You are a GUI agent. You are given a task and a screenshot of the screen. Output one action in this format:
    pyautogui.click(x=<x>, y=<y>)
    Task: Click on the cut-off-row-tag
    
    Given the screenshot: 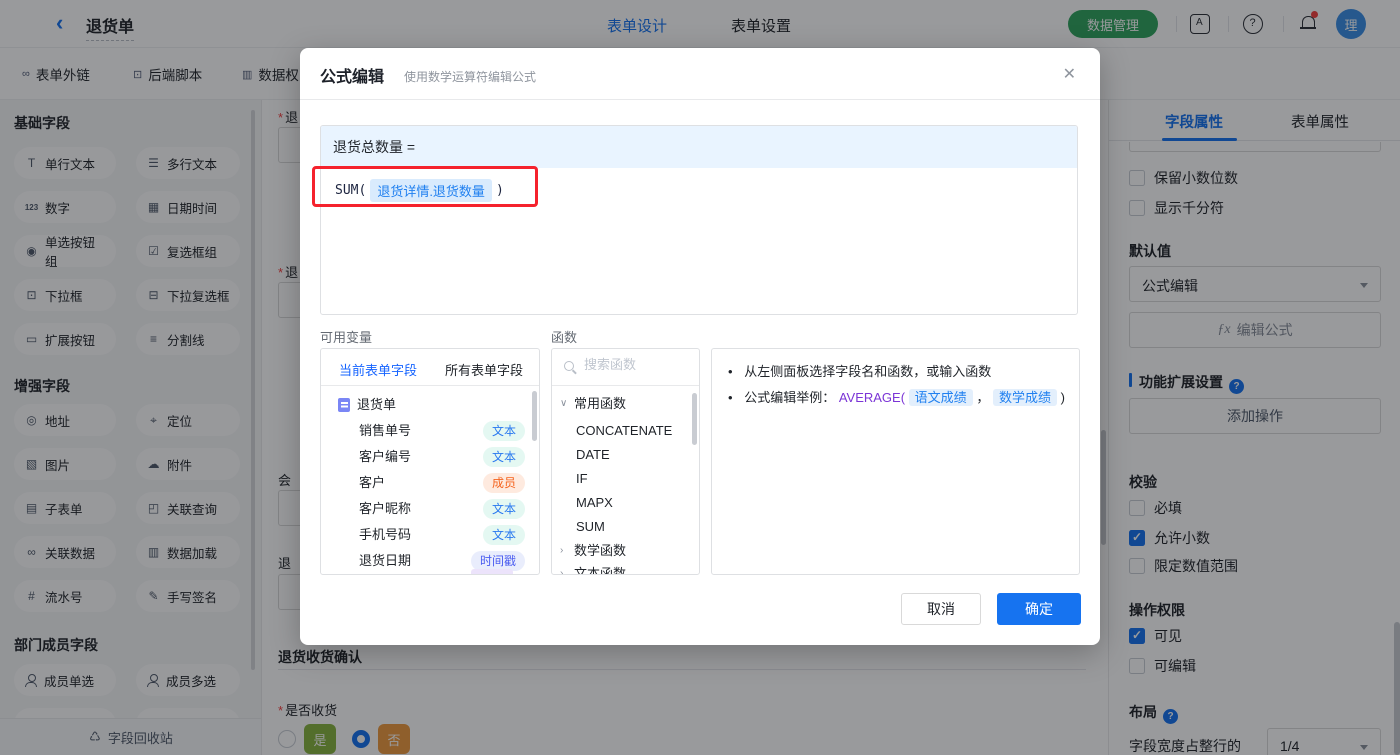 What is the action you would take?
    pyautogui.click(x=492, y=571)
    